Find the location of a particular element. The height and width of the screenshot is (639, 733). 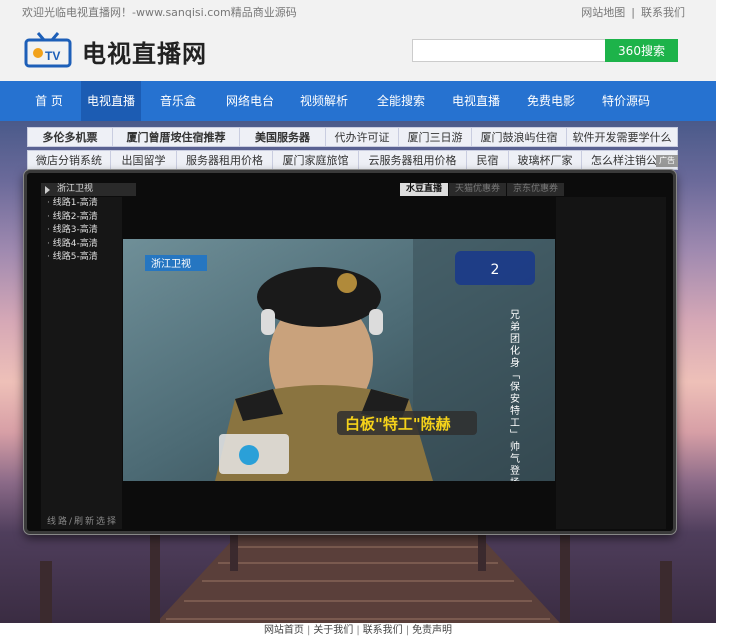

line-footer-note: 线路/刷新选择 is located at coordinates (83, 522).